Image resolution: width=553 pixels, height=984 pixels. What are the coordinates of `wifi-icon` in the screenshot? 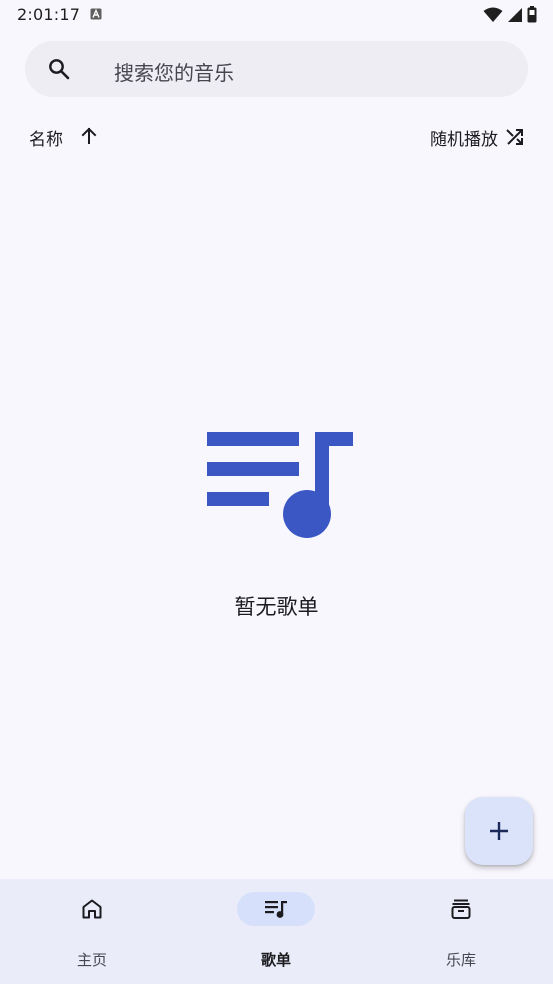 It's located at (493, 14).